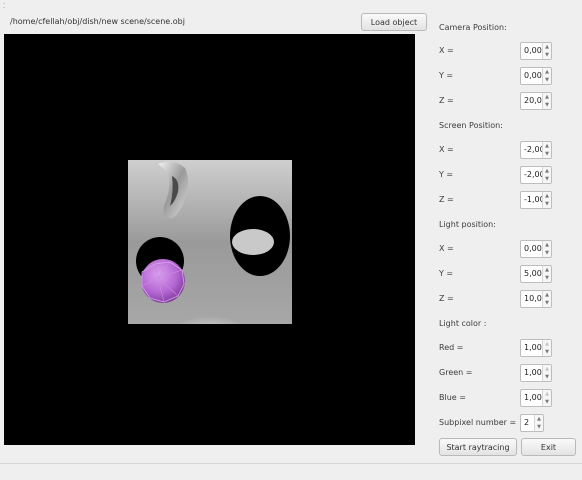 This screenshot has height=480, width=582. I want to click on screen-z-spinbox: -1,00 ▲ ▼, so click(536, 200).